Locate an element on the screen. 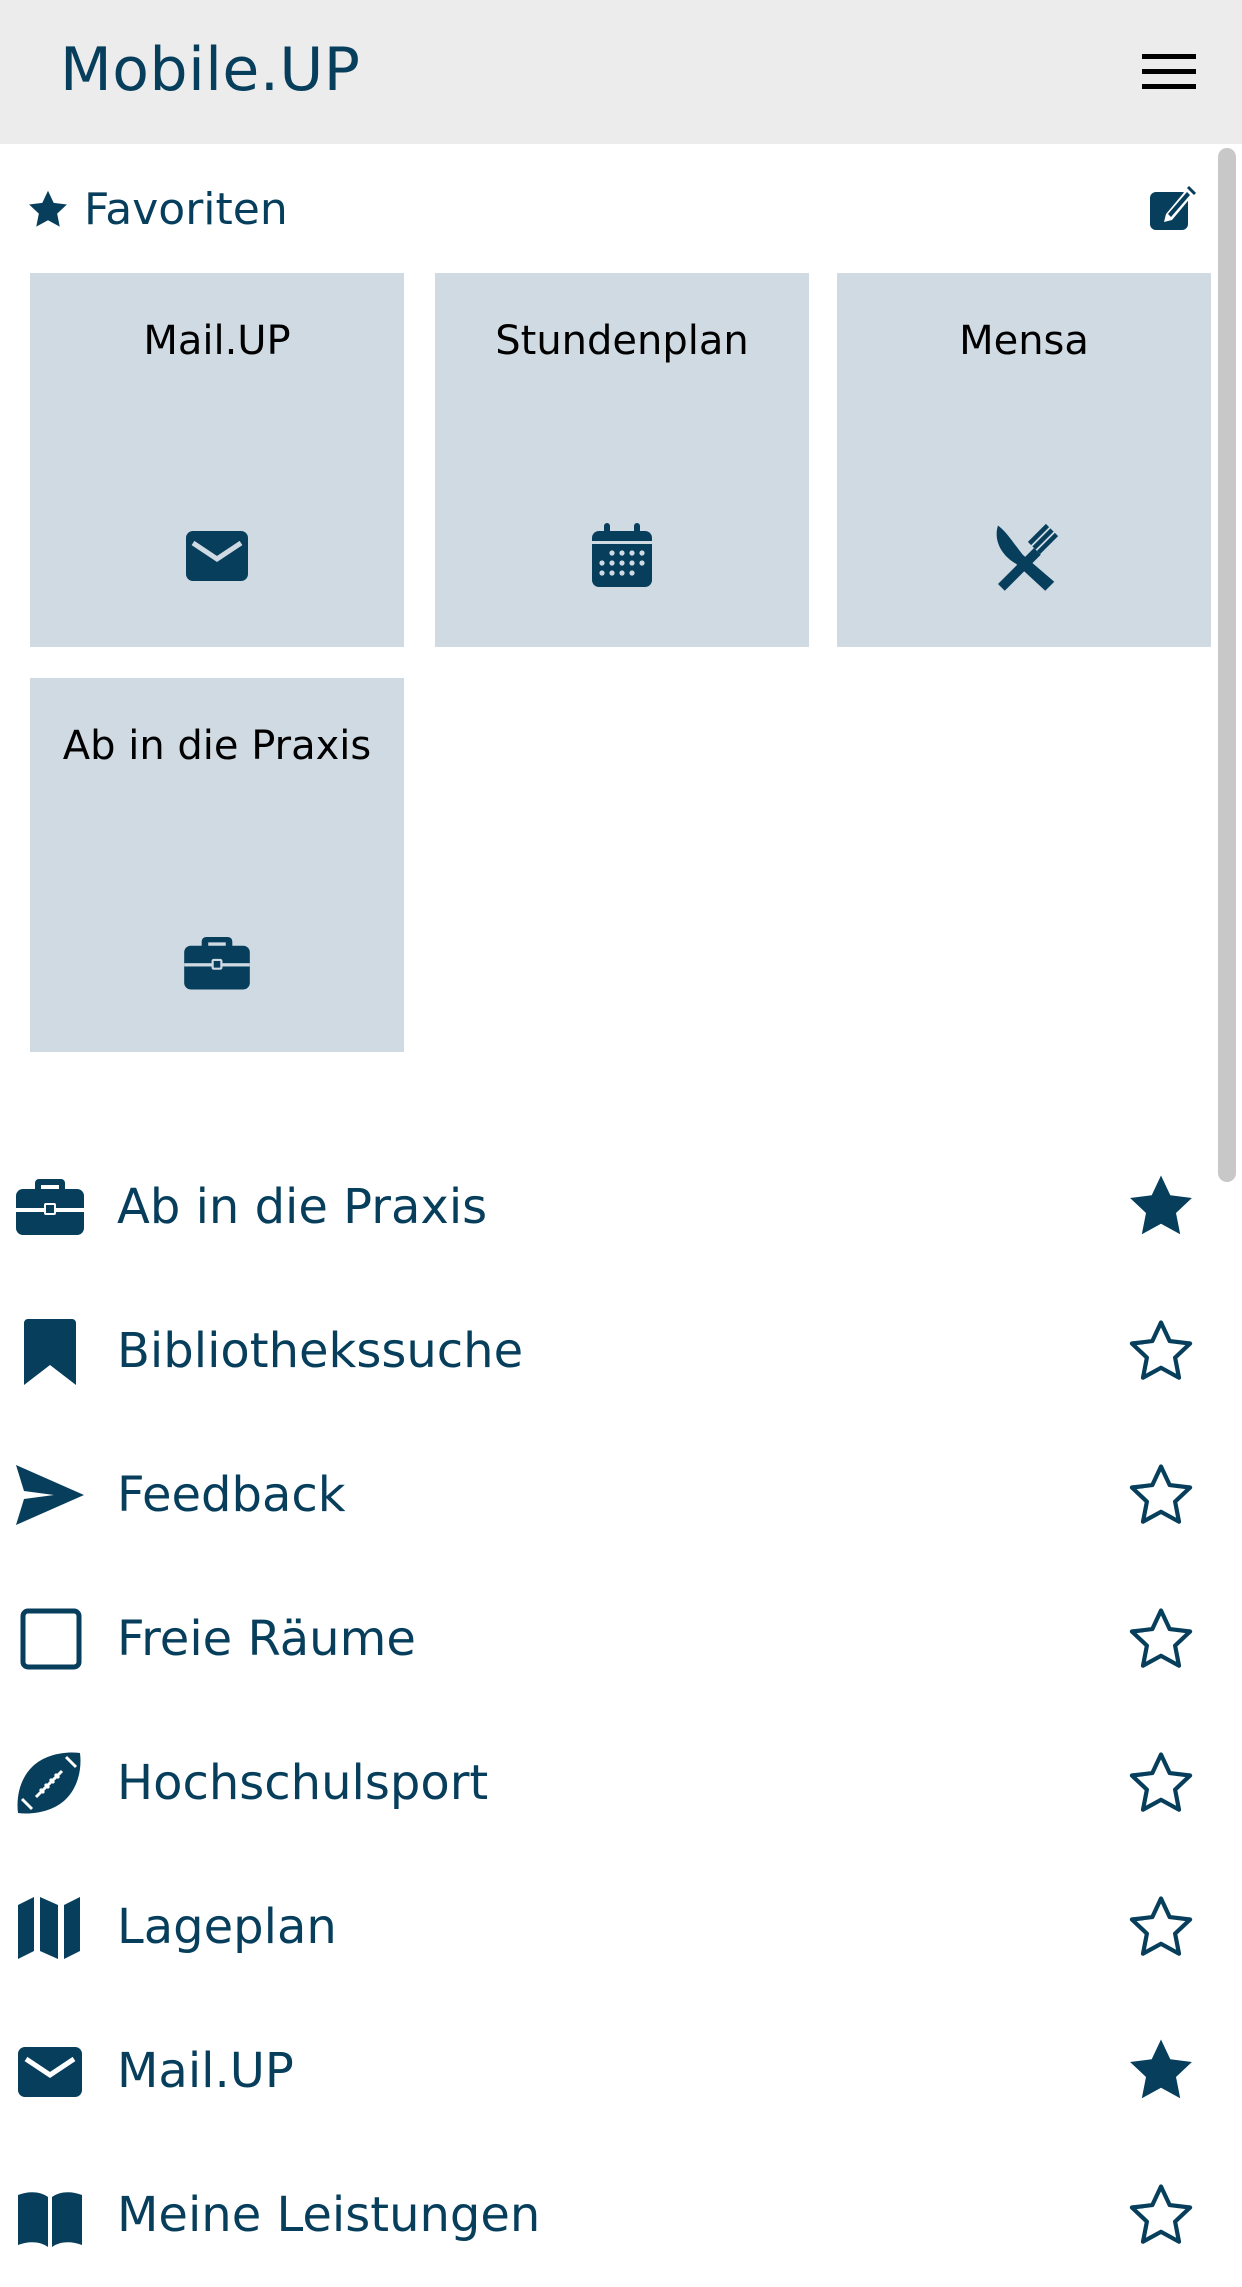 The image size is (1242, 2287). favorite-tile-praxis: Ab in die Praxis is located at coordinates (217, 865).